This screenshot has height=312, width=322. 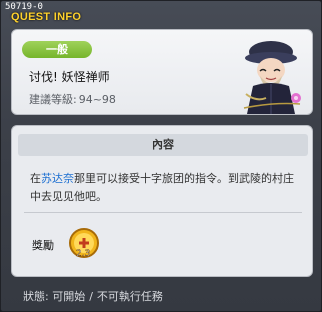 I want to click on quest-level-label: 建議等級:, so click(x=53, y=99).